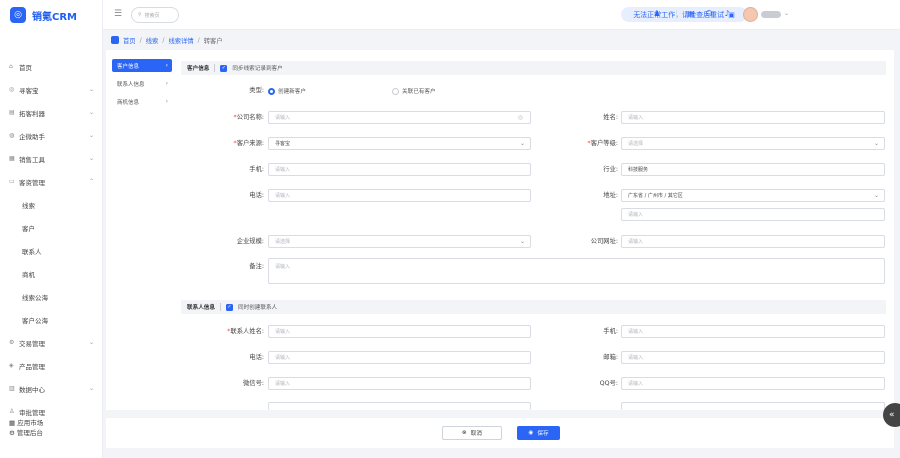  I want to click on contact-next-input-right, so click(753, 406).